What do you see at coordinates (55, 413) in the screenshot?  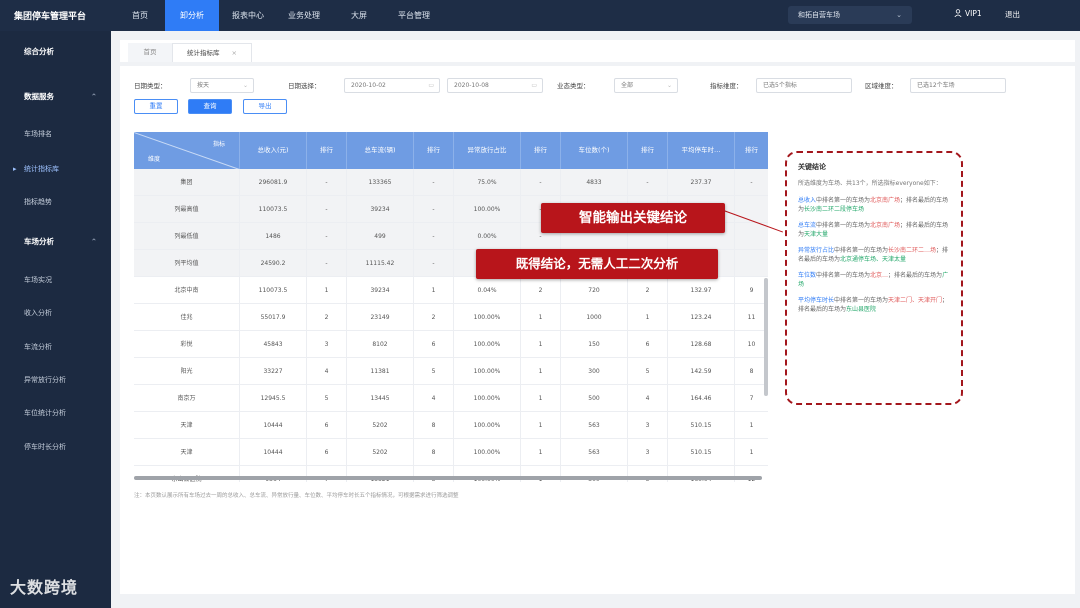 I see `sidebar-item-space-stats: 车位统计分析` at bounding box center [55, 413].